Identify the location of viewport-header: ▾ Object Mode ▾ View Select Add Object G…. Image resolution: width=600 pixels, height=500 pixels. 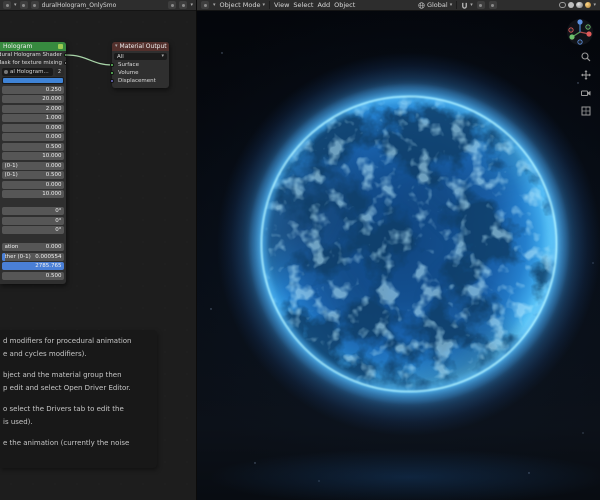
(398, 5).